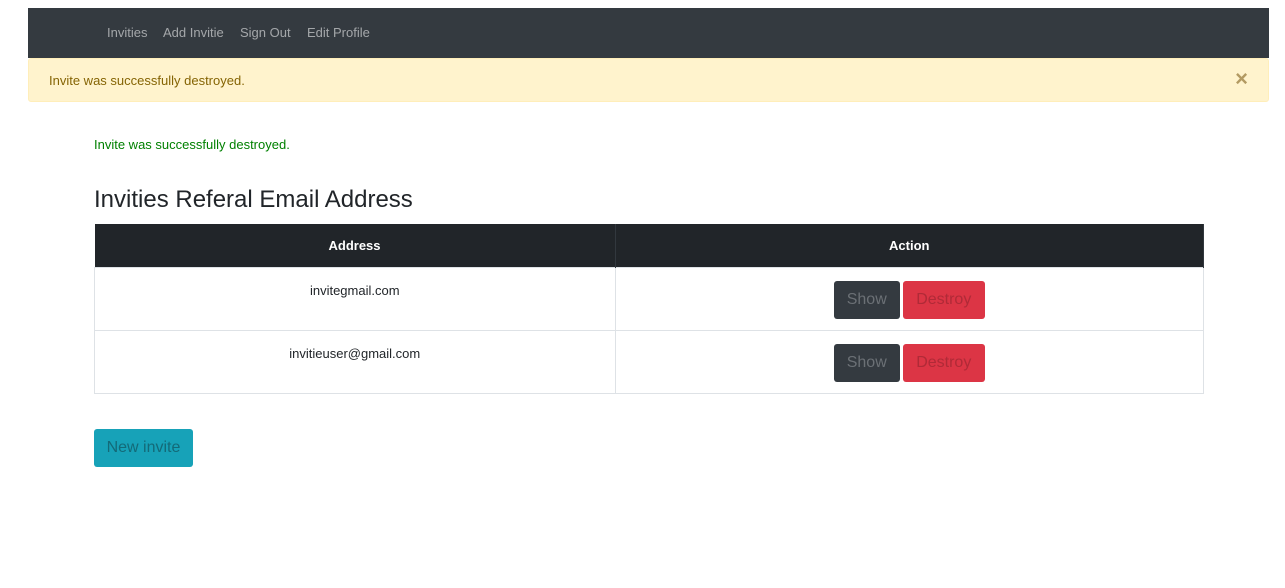 This screenshot has width=1285, height=588. What do you see at coordinates (354, 290) in the screenshot?
I see `invite-email: invitegmail.com` at bounding box center [354, 290].